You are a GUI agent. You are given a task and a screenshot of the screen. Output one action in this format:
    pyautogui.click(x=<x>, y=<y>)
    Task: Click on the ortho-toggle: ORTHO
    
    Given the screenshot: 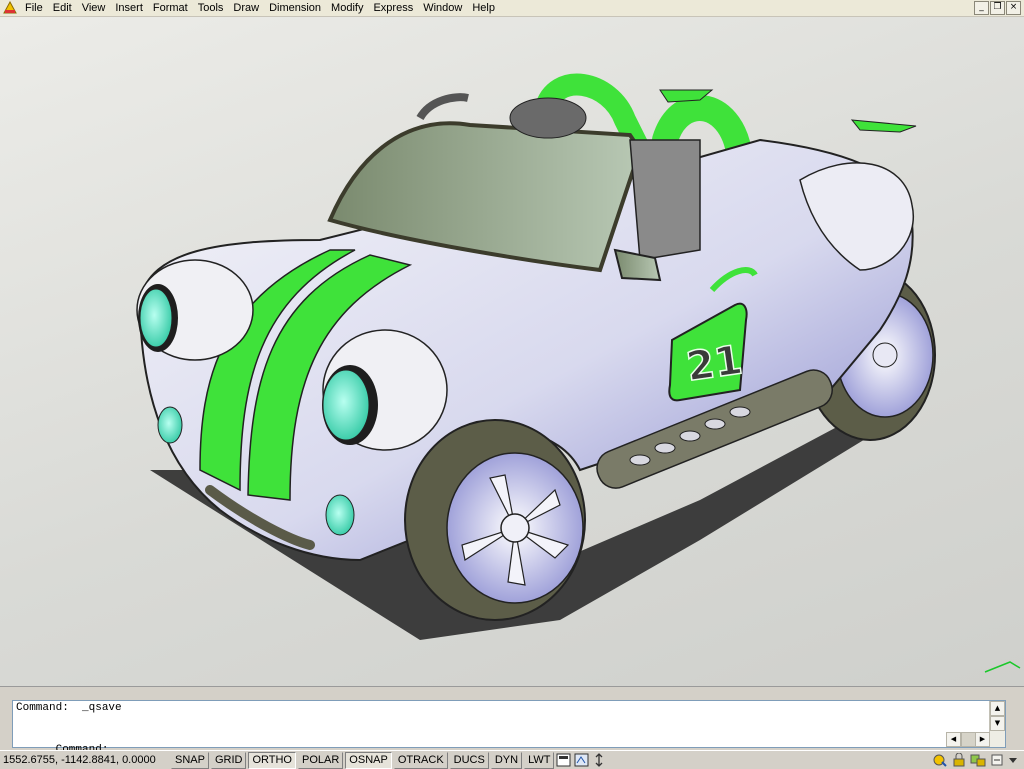 What is the action you would take?
    pyautogui.click(x=272, y=760)
    